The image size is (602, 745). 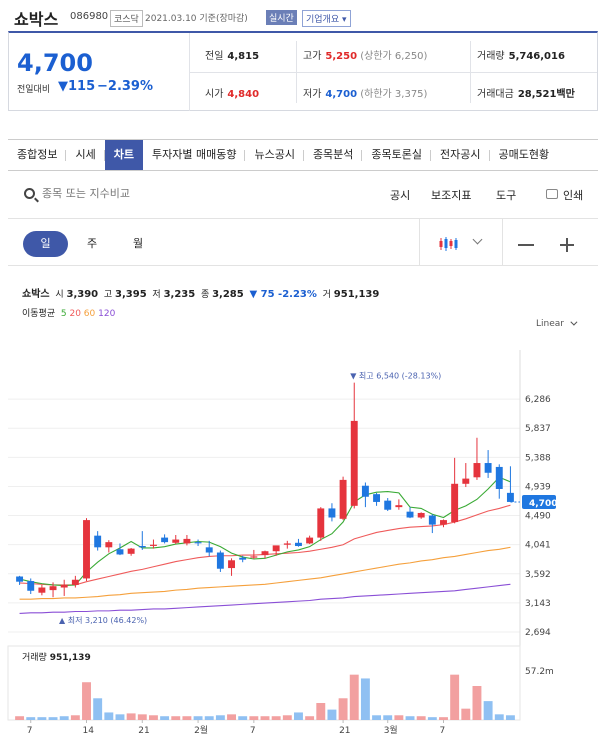 I want to click on tab-e-disclosure: 전자공시, so click(x=461, y=155).